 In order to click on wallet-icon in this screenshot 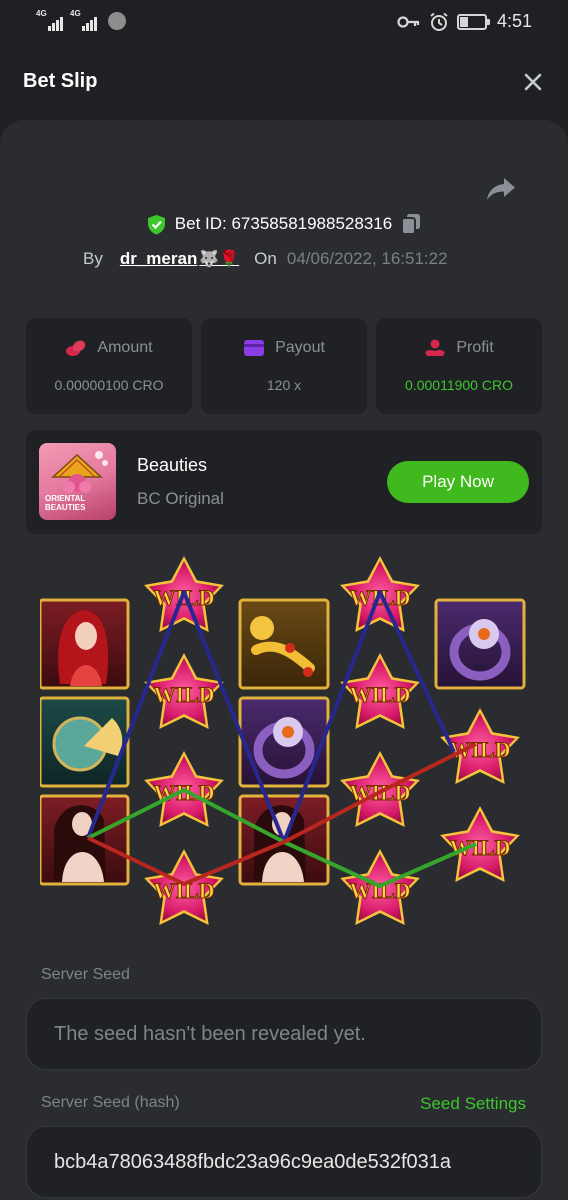, I will do `click(254, 348)`.